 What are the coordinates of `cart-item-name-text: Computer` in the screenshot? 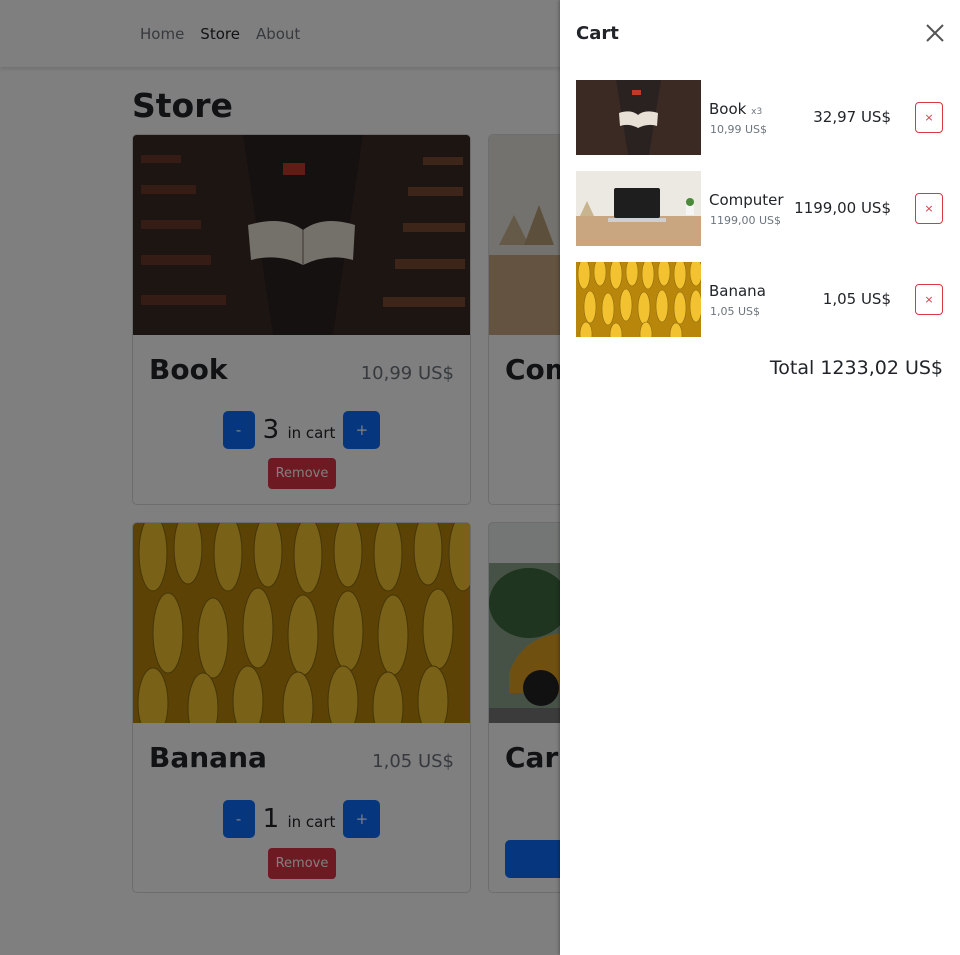 It's located at (746, 200).